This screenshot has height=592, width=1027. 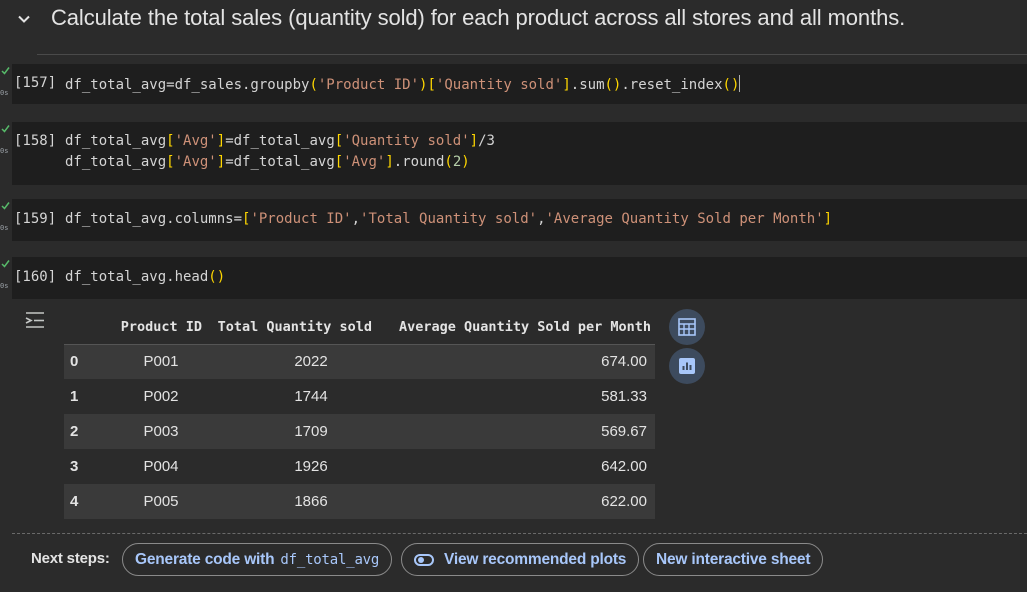 I want to click on table-icon, so click(x=687, y=327).